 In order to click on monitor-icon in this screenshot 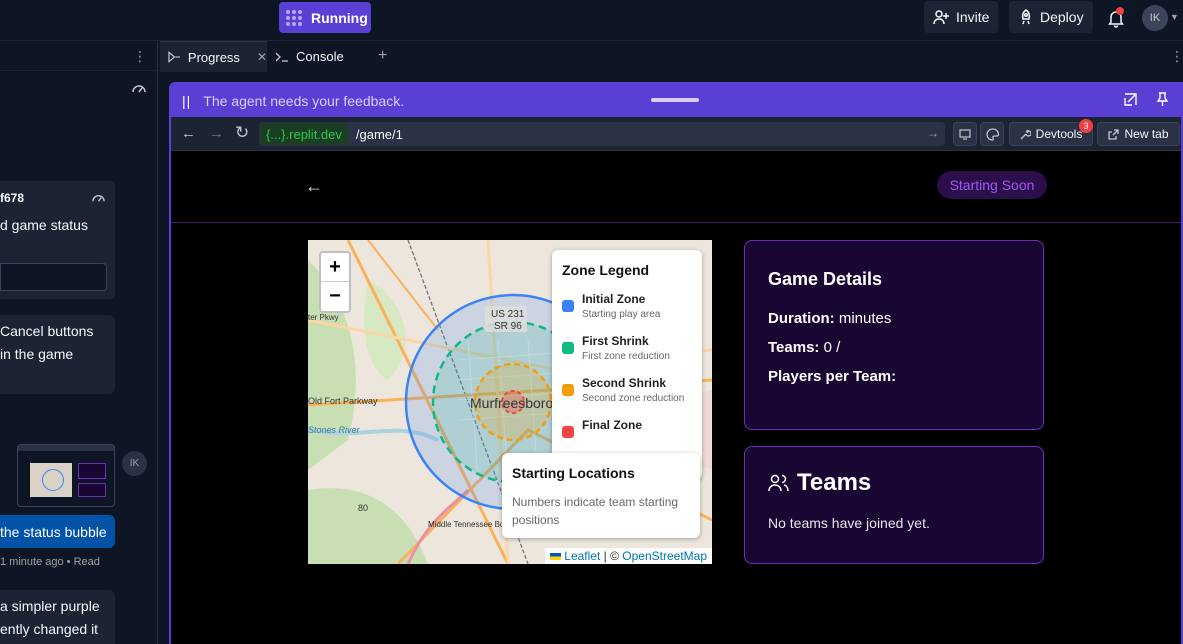, I will do `click(965, 134)`.